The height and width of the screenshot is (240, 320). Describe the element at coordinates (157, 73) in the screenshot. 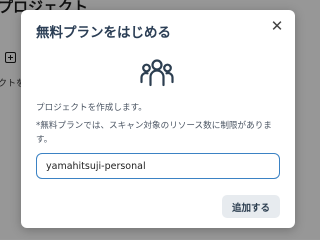

I see `users-group-icon` at that location.